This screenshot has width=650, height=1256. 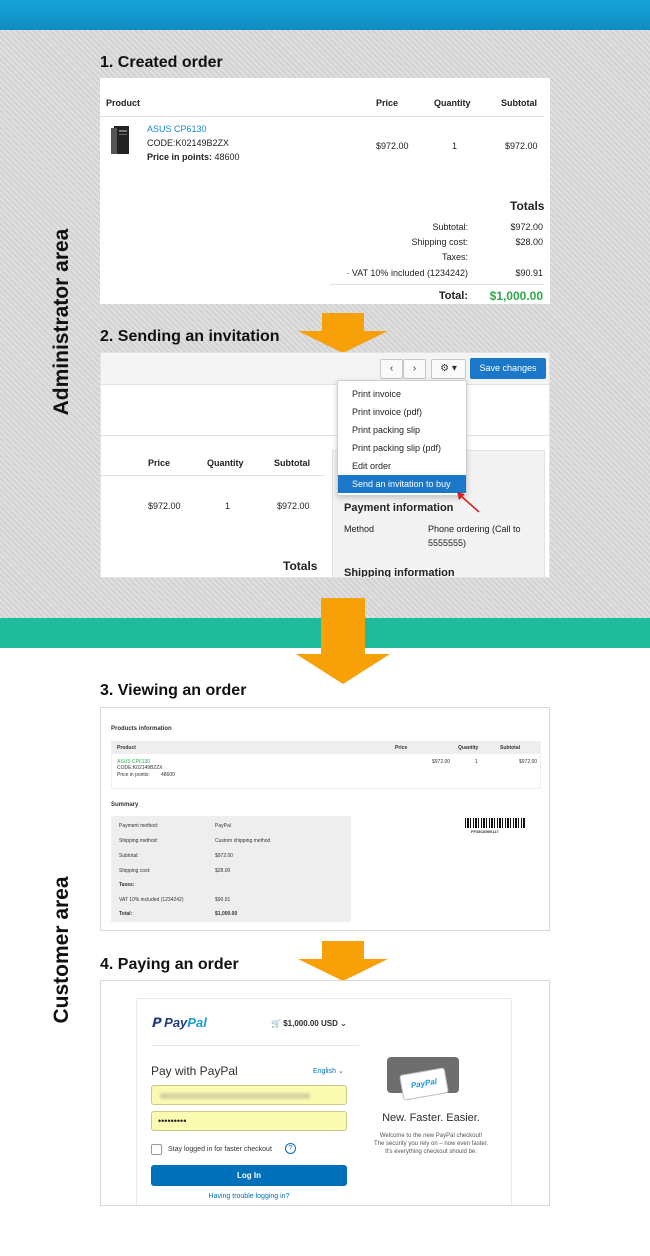 I want to click on menu-item-print-packing-slip: Print packing slip, so click(x=402, y=430).